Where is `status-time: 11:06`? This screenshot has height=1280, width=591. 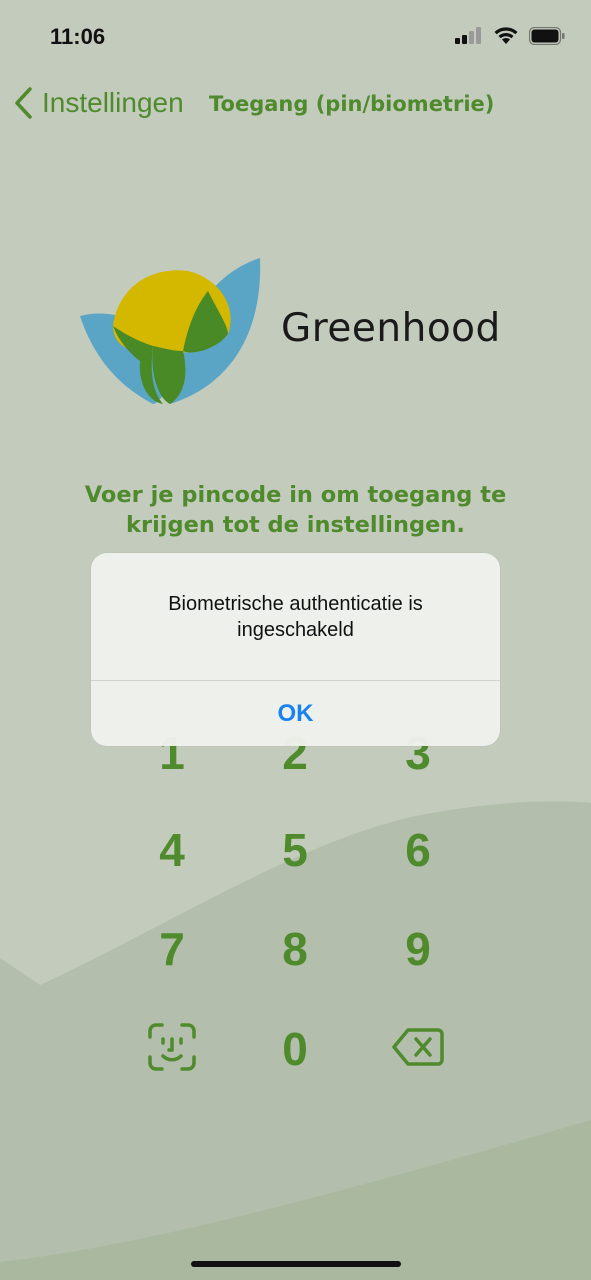 status-time: 11:06 is located at coordinates (78, 36).